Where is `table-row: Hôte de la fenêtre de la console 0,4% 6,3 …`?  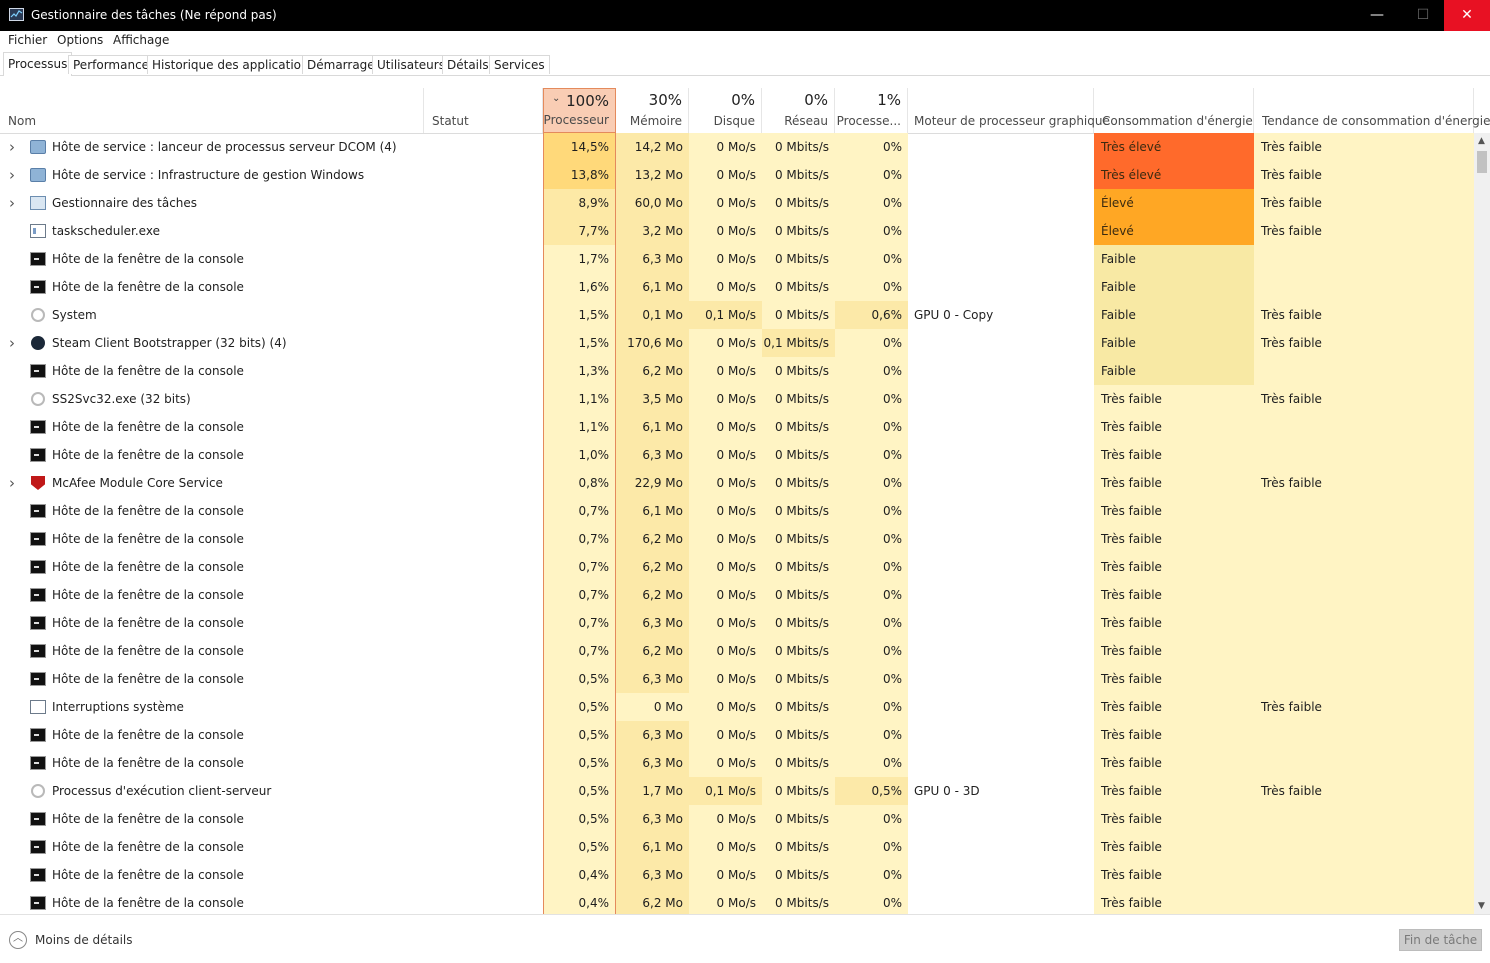
table-row: Hôte de la fenêtre de la console 0,4% 6,3 … is located at coordinates (737, 875).